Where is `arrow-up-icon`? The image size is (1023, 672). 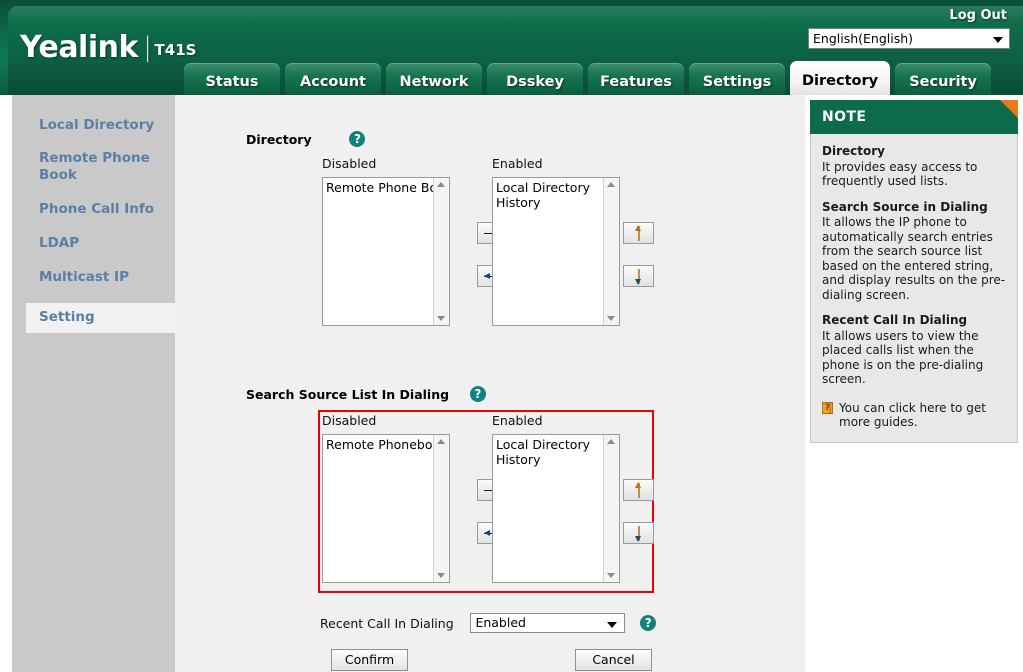 arrow-up-icon is located at coordinates (638, 490).